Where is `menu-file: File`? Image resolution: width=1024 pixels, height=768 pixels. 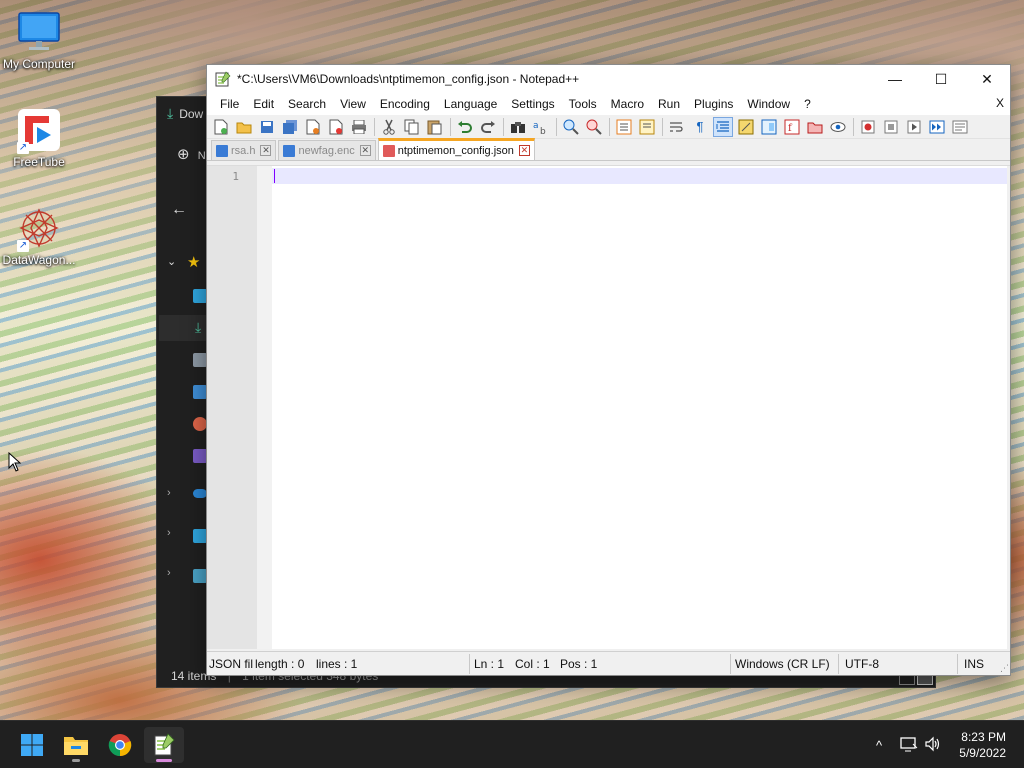 menu-file: File is located at coordinates (229, 104).